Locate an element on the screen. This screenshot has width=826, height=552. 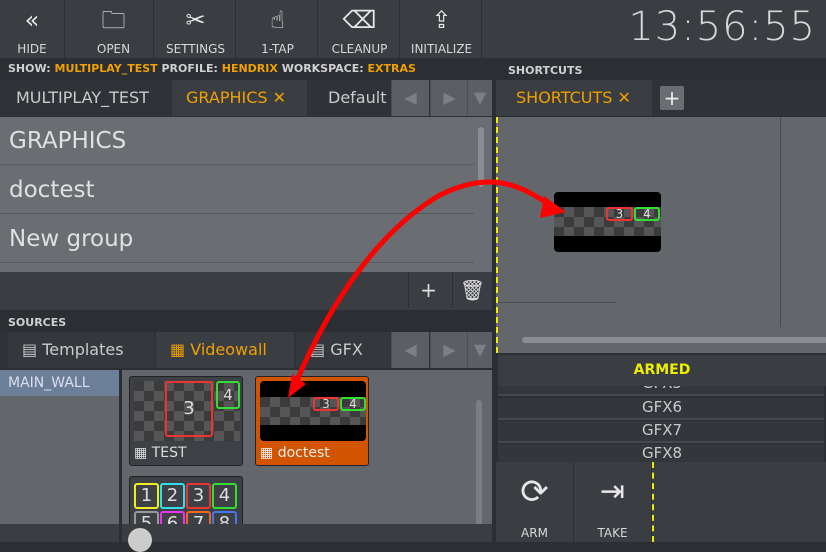
drag-arrows is located at coordinates (427, 288).